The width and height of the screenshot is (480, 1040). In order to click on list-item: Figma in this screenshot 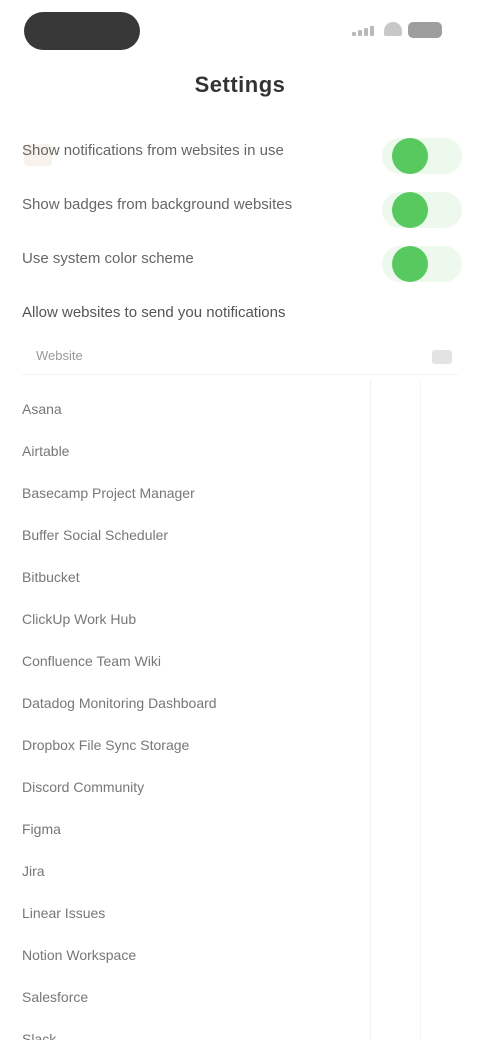, I will do `click(192, 829)`.